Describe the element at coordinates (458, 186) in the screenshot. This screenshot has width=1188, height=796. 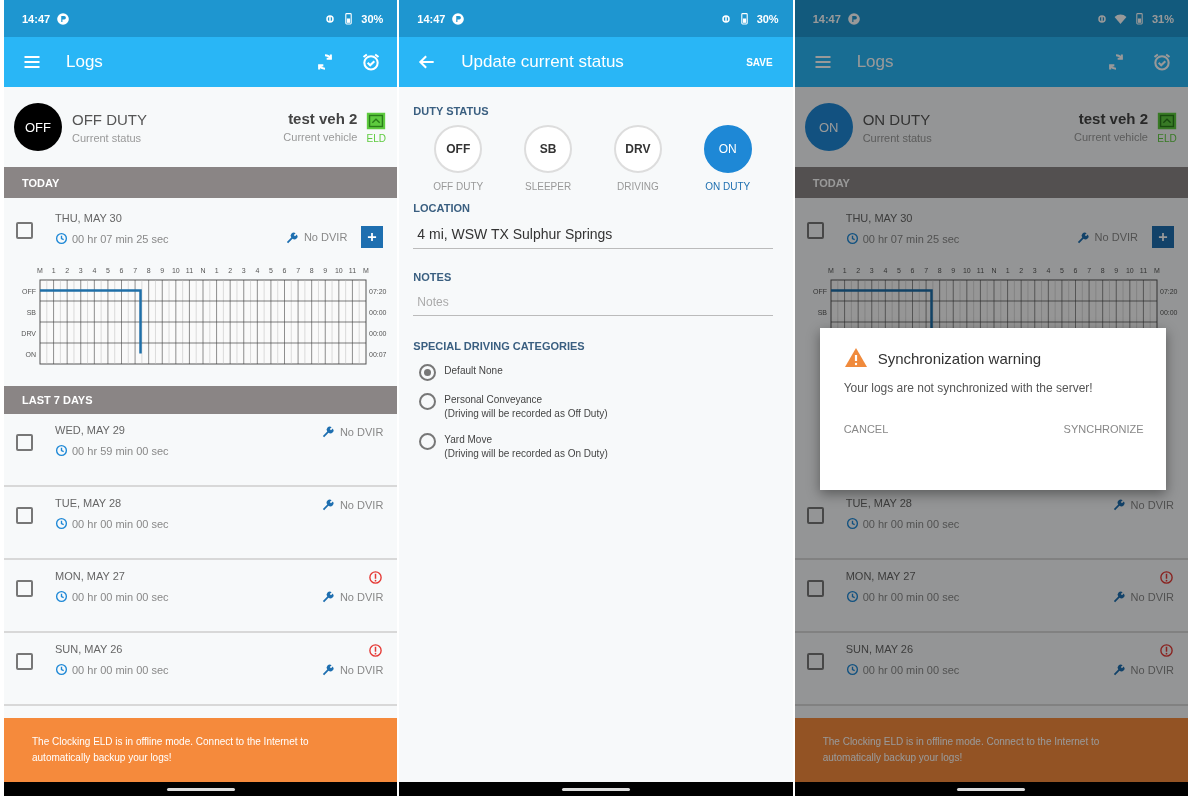
I see `duty-status-label: OFF DUTY` at that location.